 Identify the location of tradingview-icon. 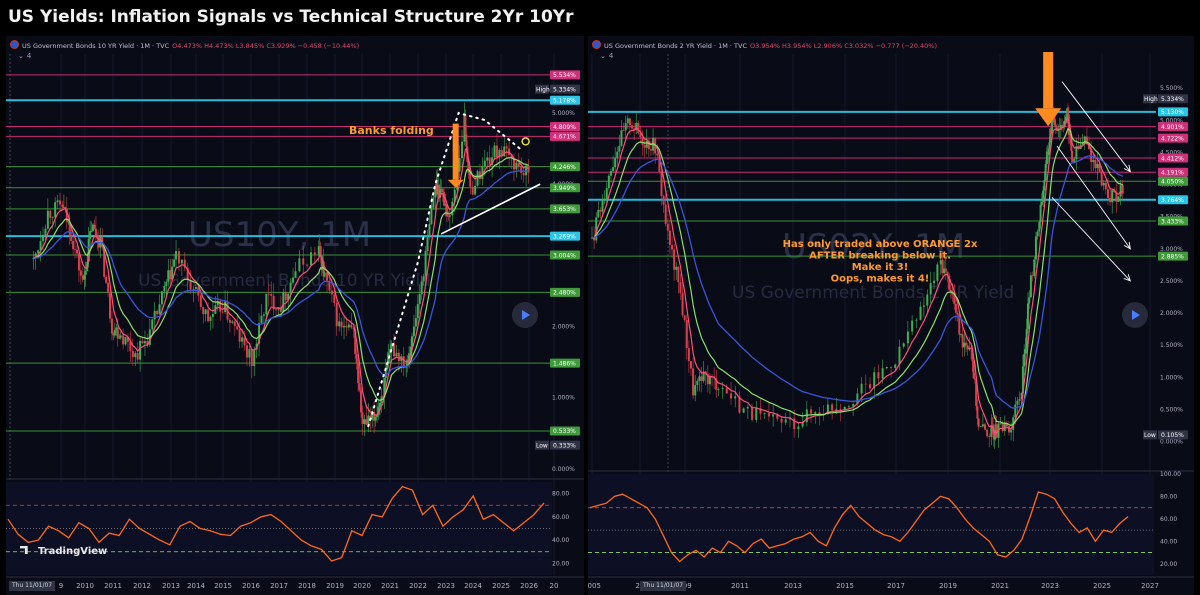
(24, 550).